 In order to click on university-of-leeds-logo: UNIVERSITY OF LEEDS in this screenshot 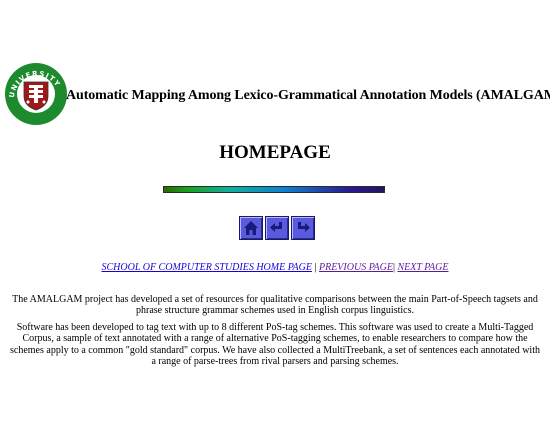, I will do `click(34, 91)`.